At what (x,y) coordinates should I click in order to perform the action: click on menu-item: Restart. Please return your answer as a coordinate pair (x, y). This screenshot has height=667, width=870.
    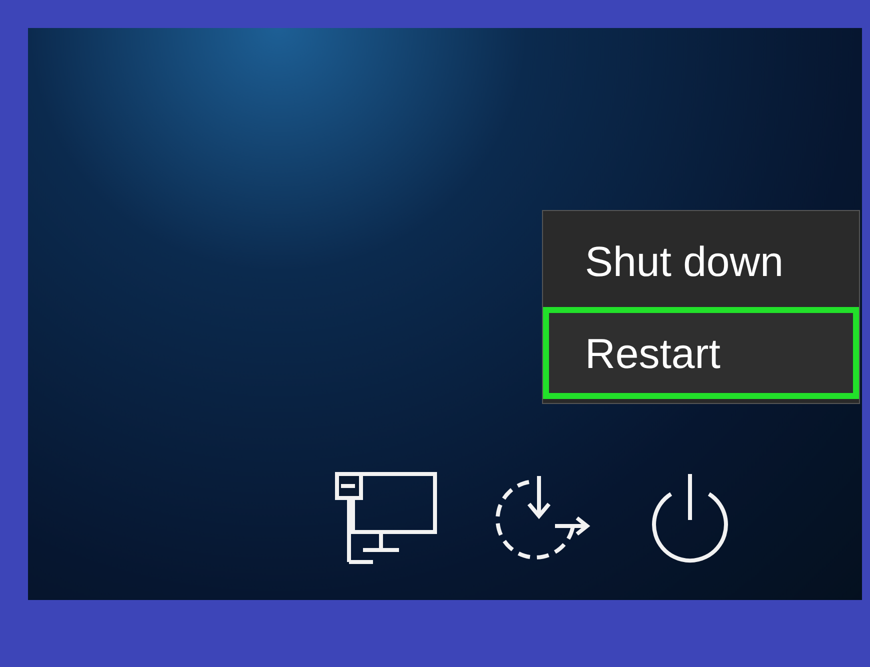
    Looking at the image, I should click on (701, 353).